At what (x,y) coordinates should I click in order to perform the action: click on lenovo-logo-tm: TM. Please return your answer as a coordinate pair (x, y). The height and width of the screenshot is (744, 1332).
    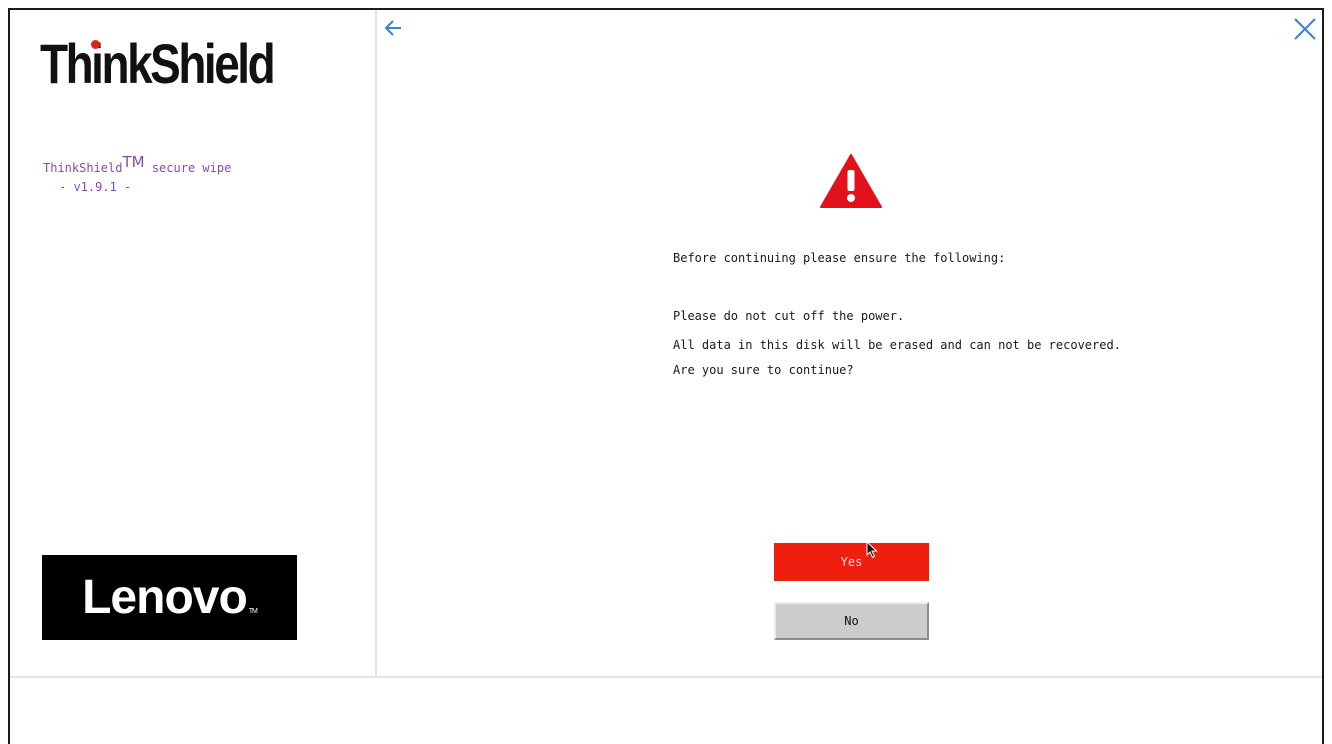
    Looking at the image, I should click on (253, 611).